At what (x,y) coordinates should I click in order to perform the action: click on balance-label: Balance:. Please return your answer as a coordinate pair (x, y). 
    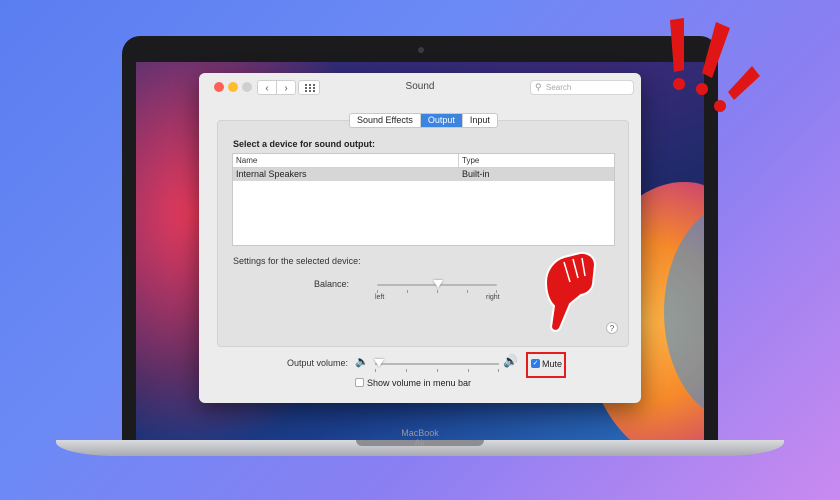
    Looking at the image, I should click on (332, 284).